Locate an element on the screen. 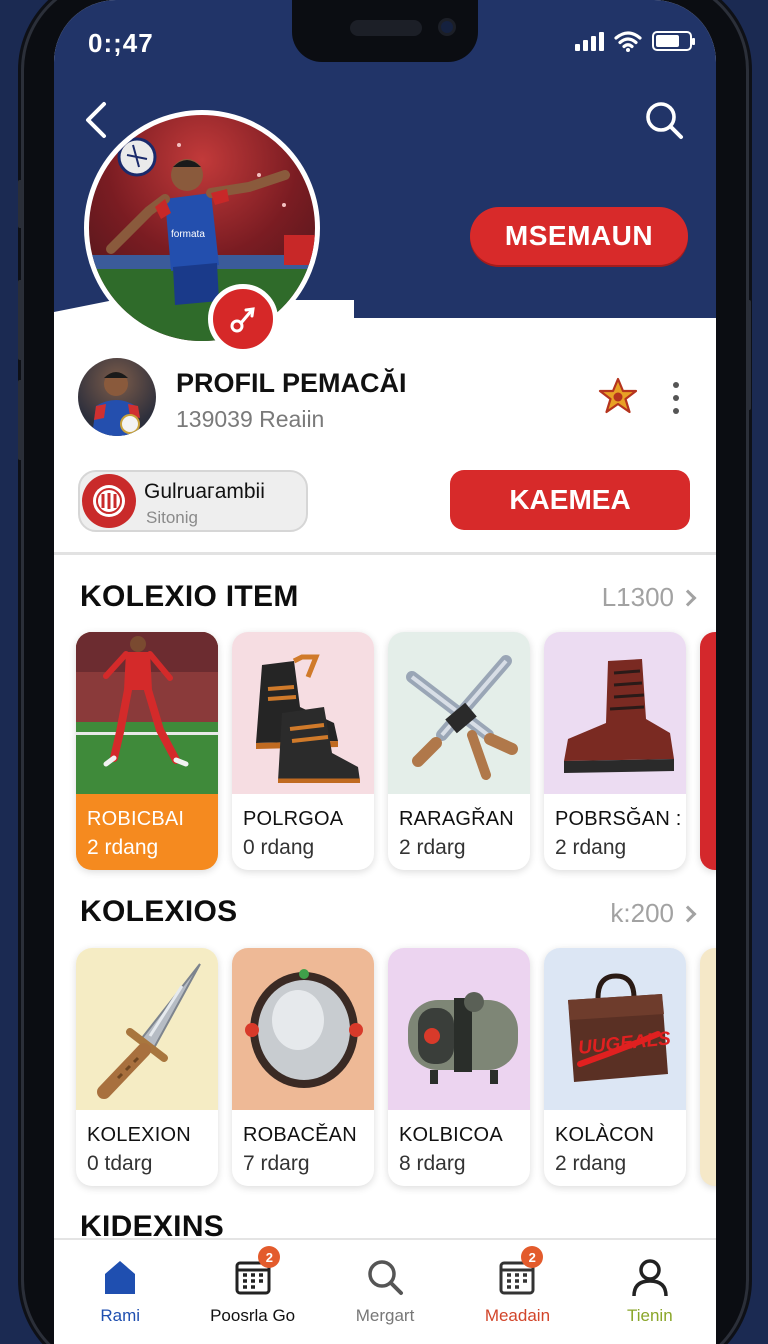 The width and height of the screenshot is (768, 1344). gadget-icon is located at coordinates (459, 1029).